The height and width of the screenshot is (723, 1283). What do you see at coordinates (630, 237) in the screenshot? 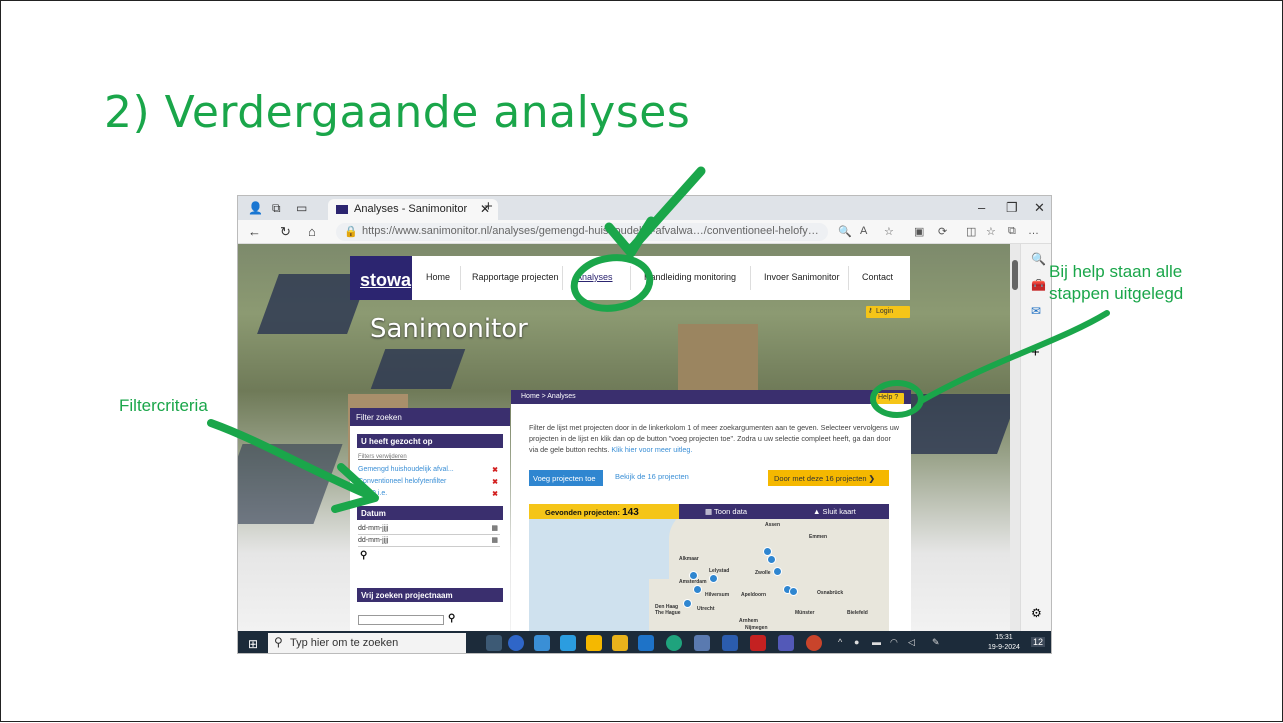
I see `arrowhead-analyses` at bounding box center [630, 237].